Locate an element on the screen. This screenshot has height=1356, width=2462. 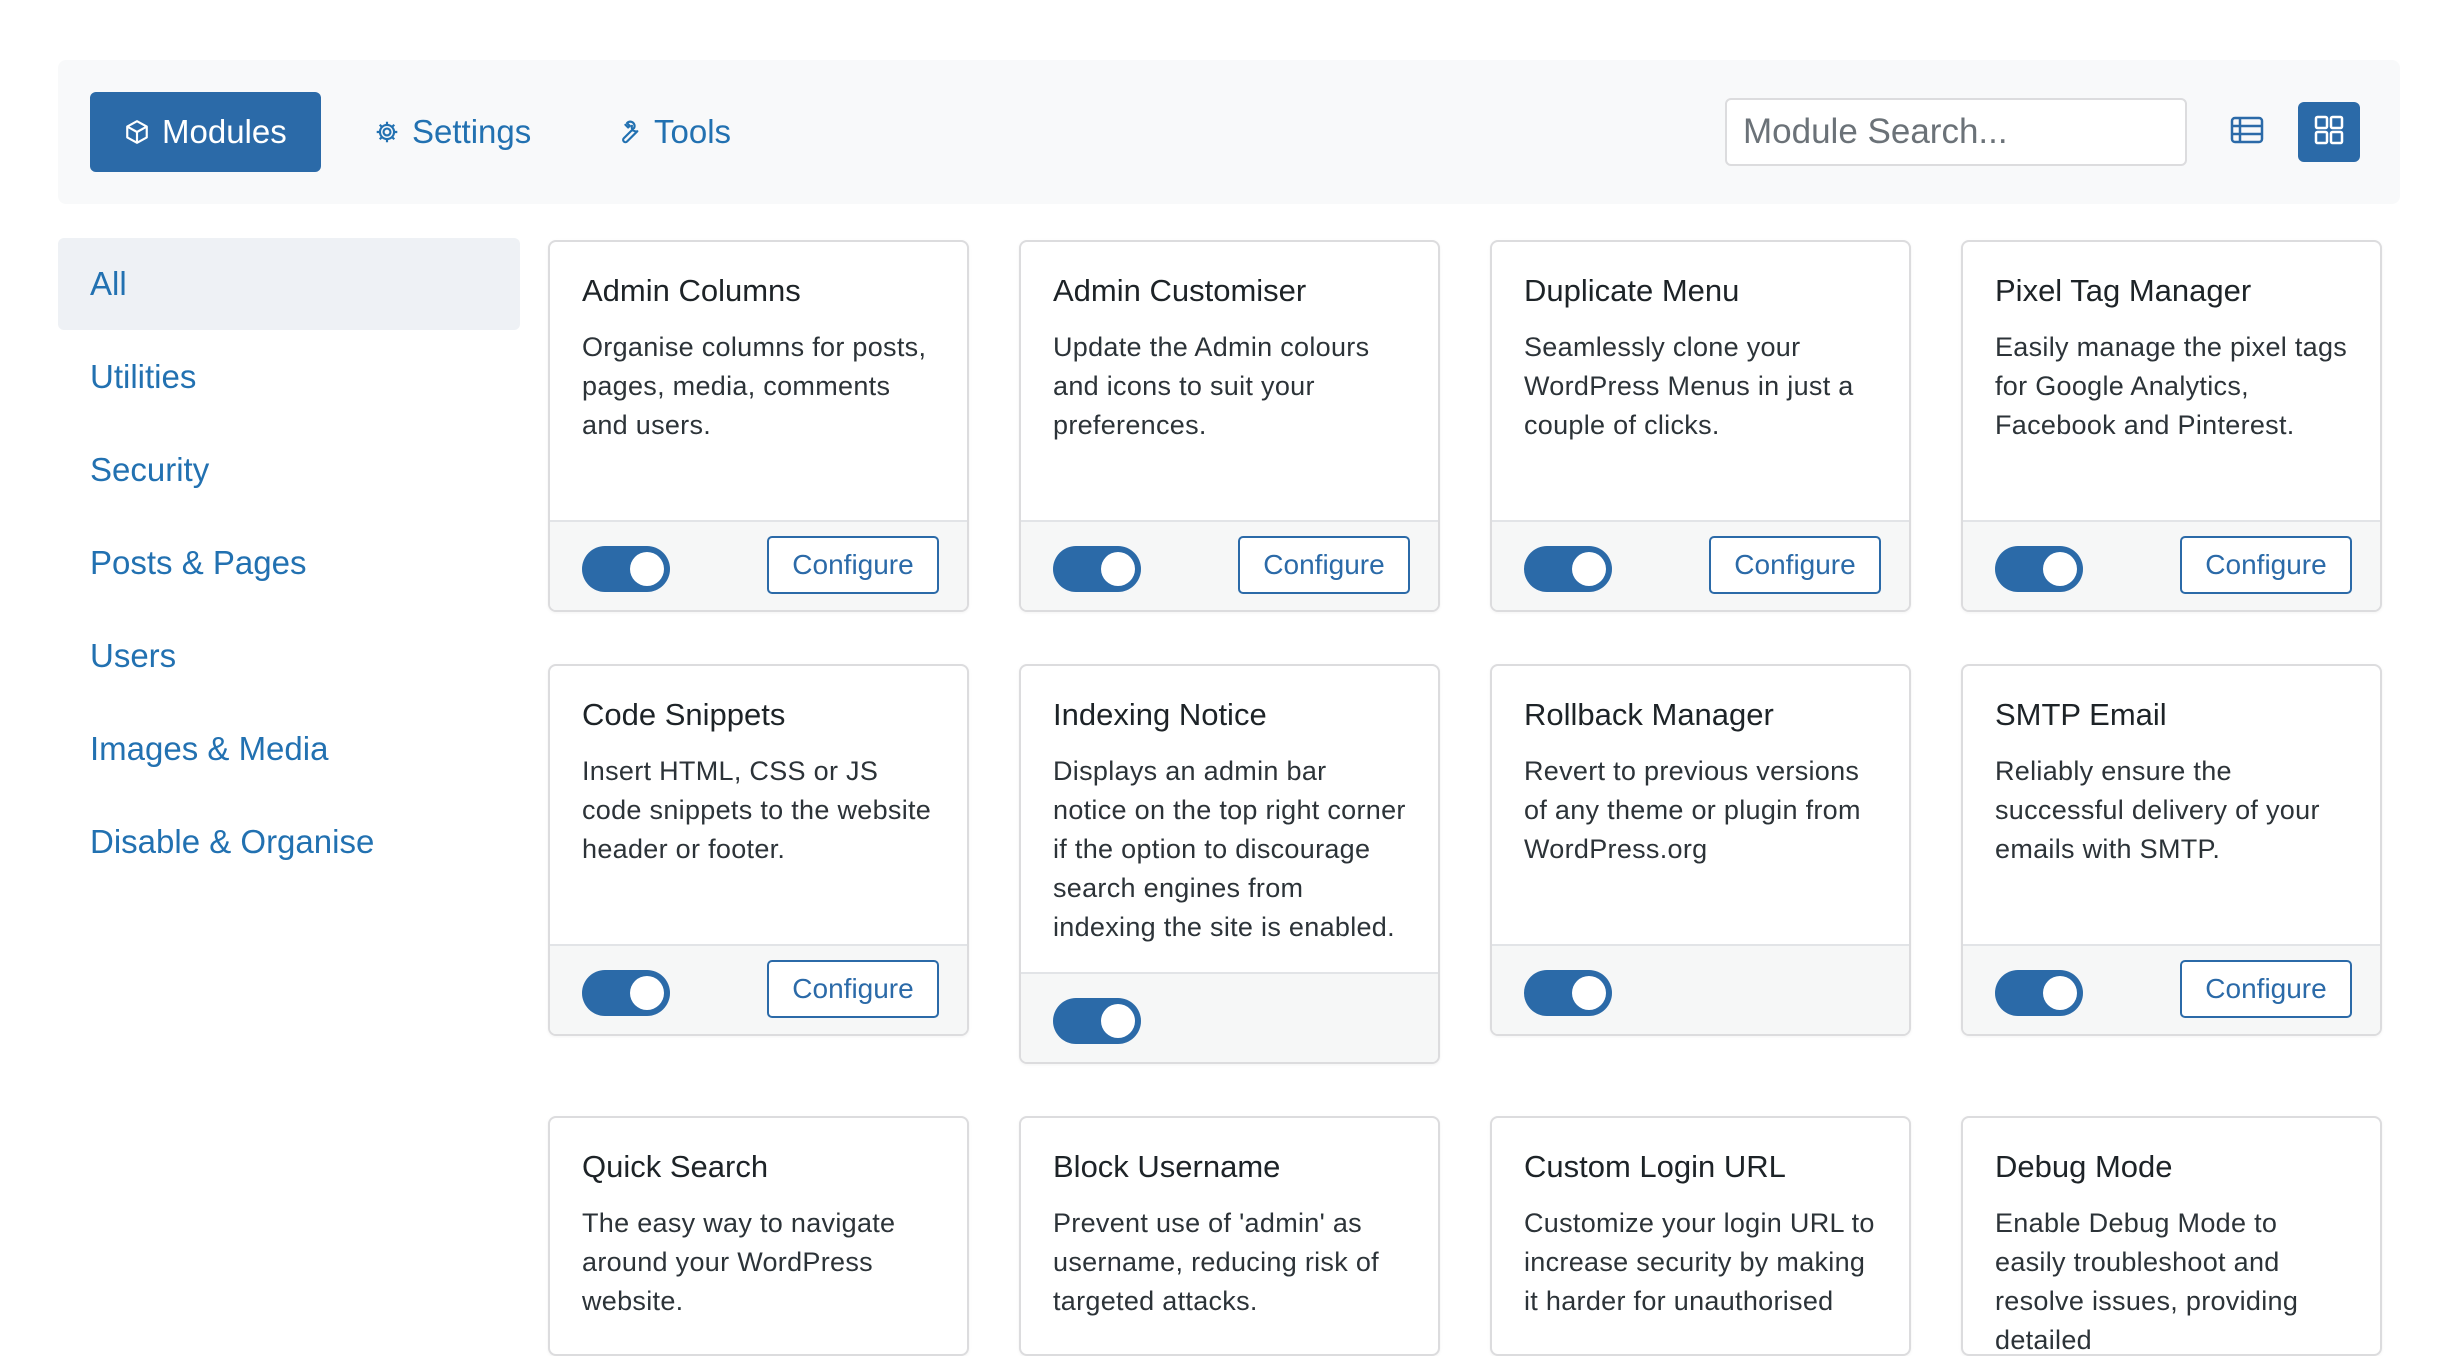
list-icon is located at coordinates (2247, 132).